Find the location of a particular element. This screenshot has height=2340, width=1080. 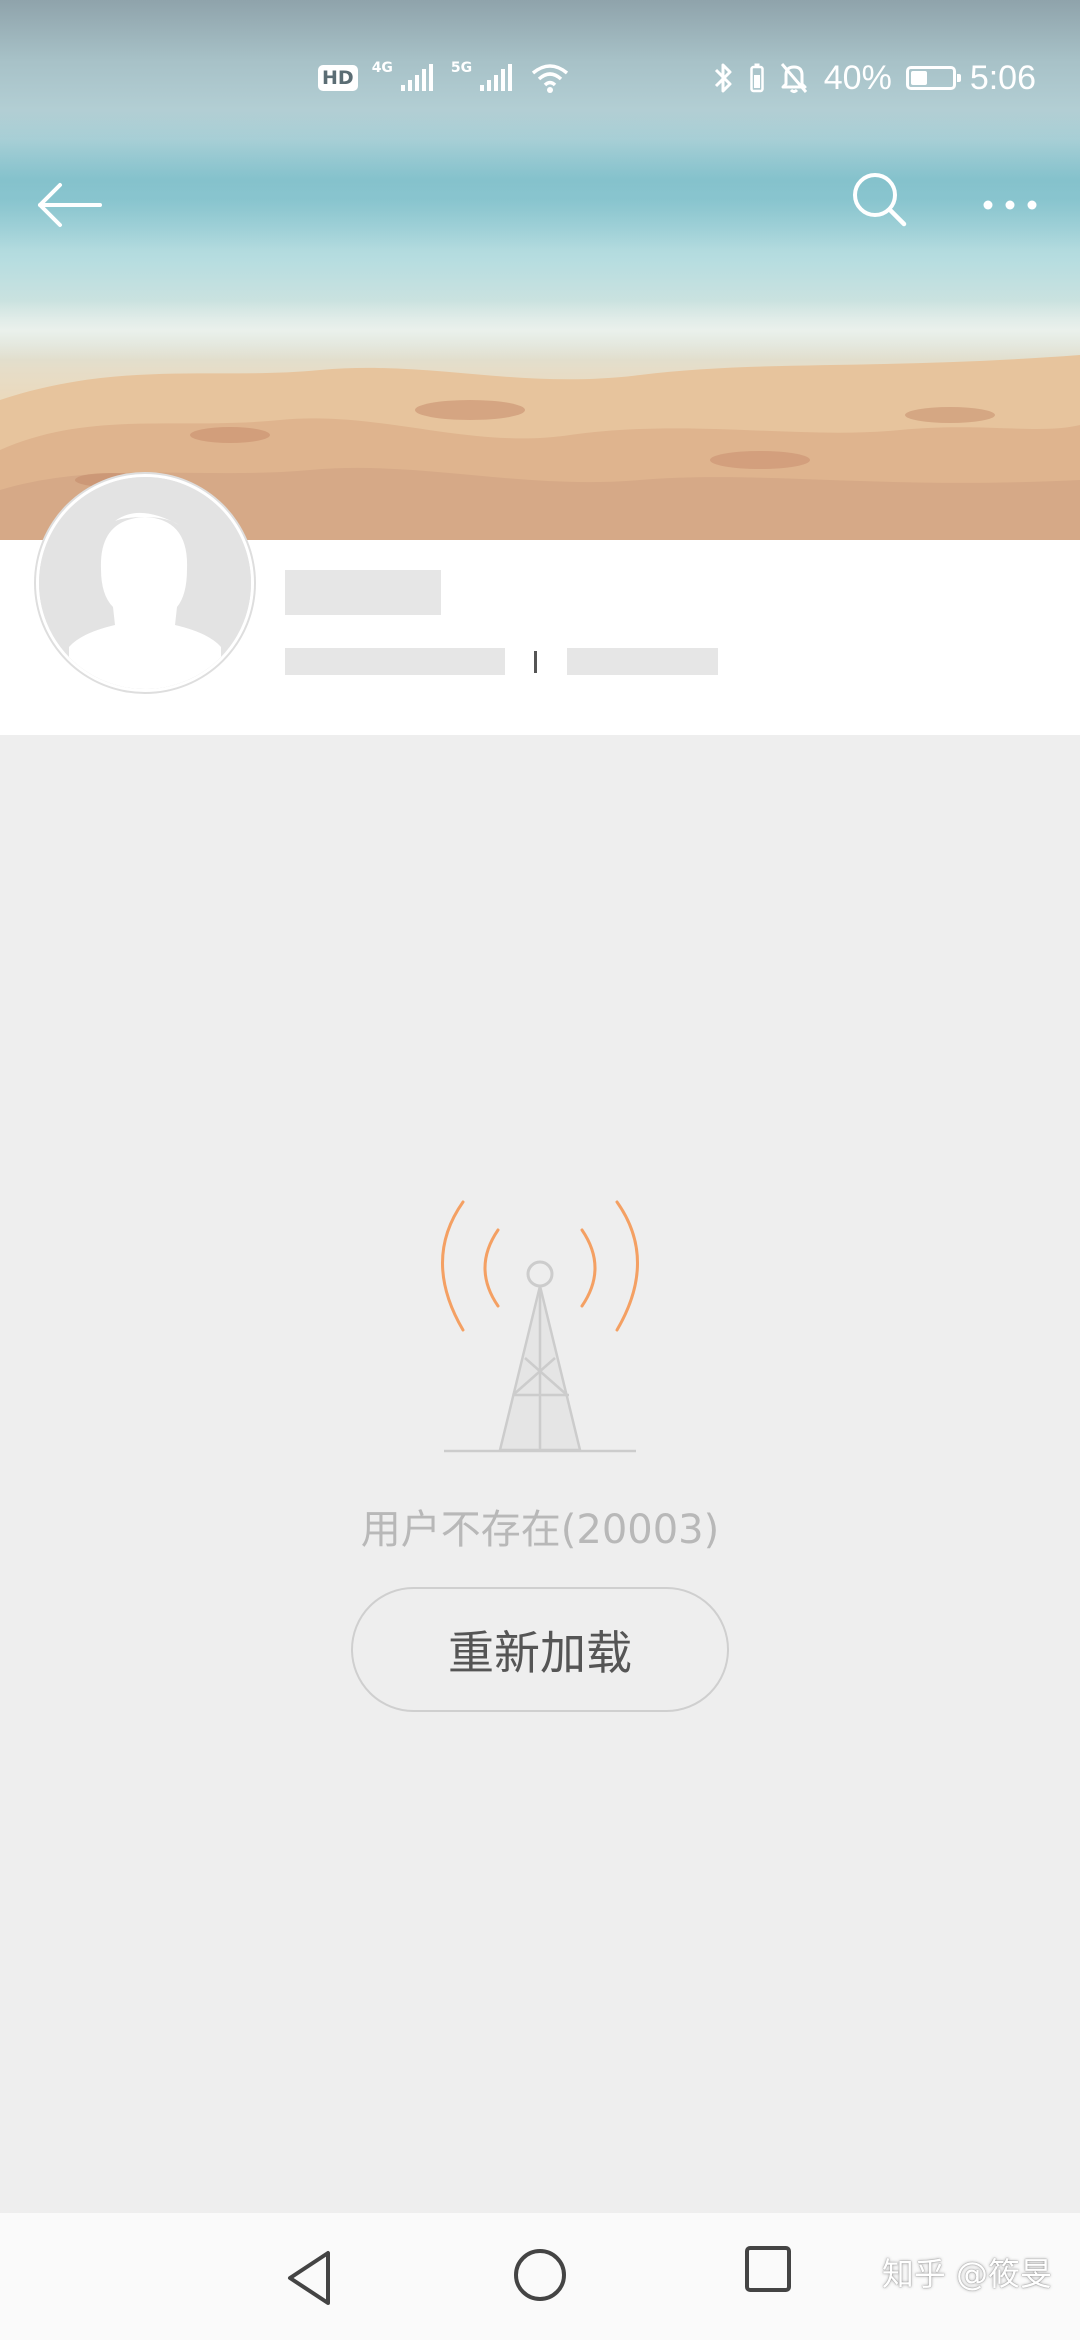

nav-home-icon is located at coordinates (540, 2275).